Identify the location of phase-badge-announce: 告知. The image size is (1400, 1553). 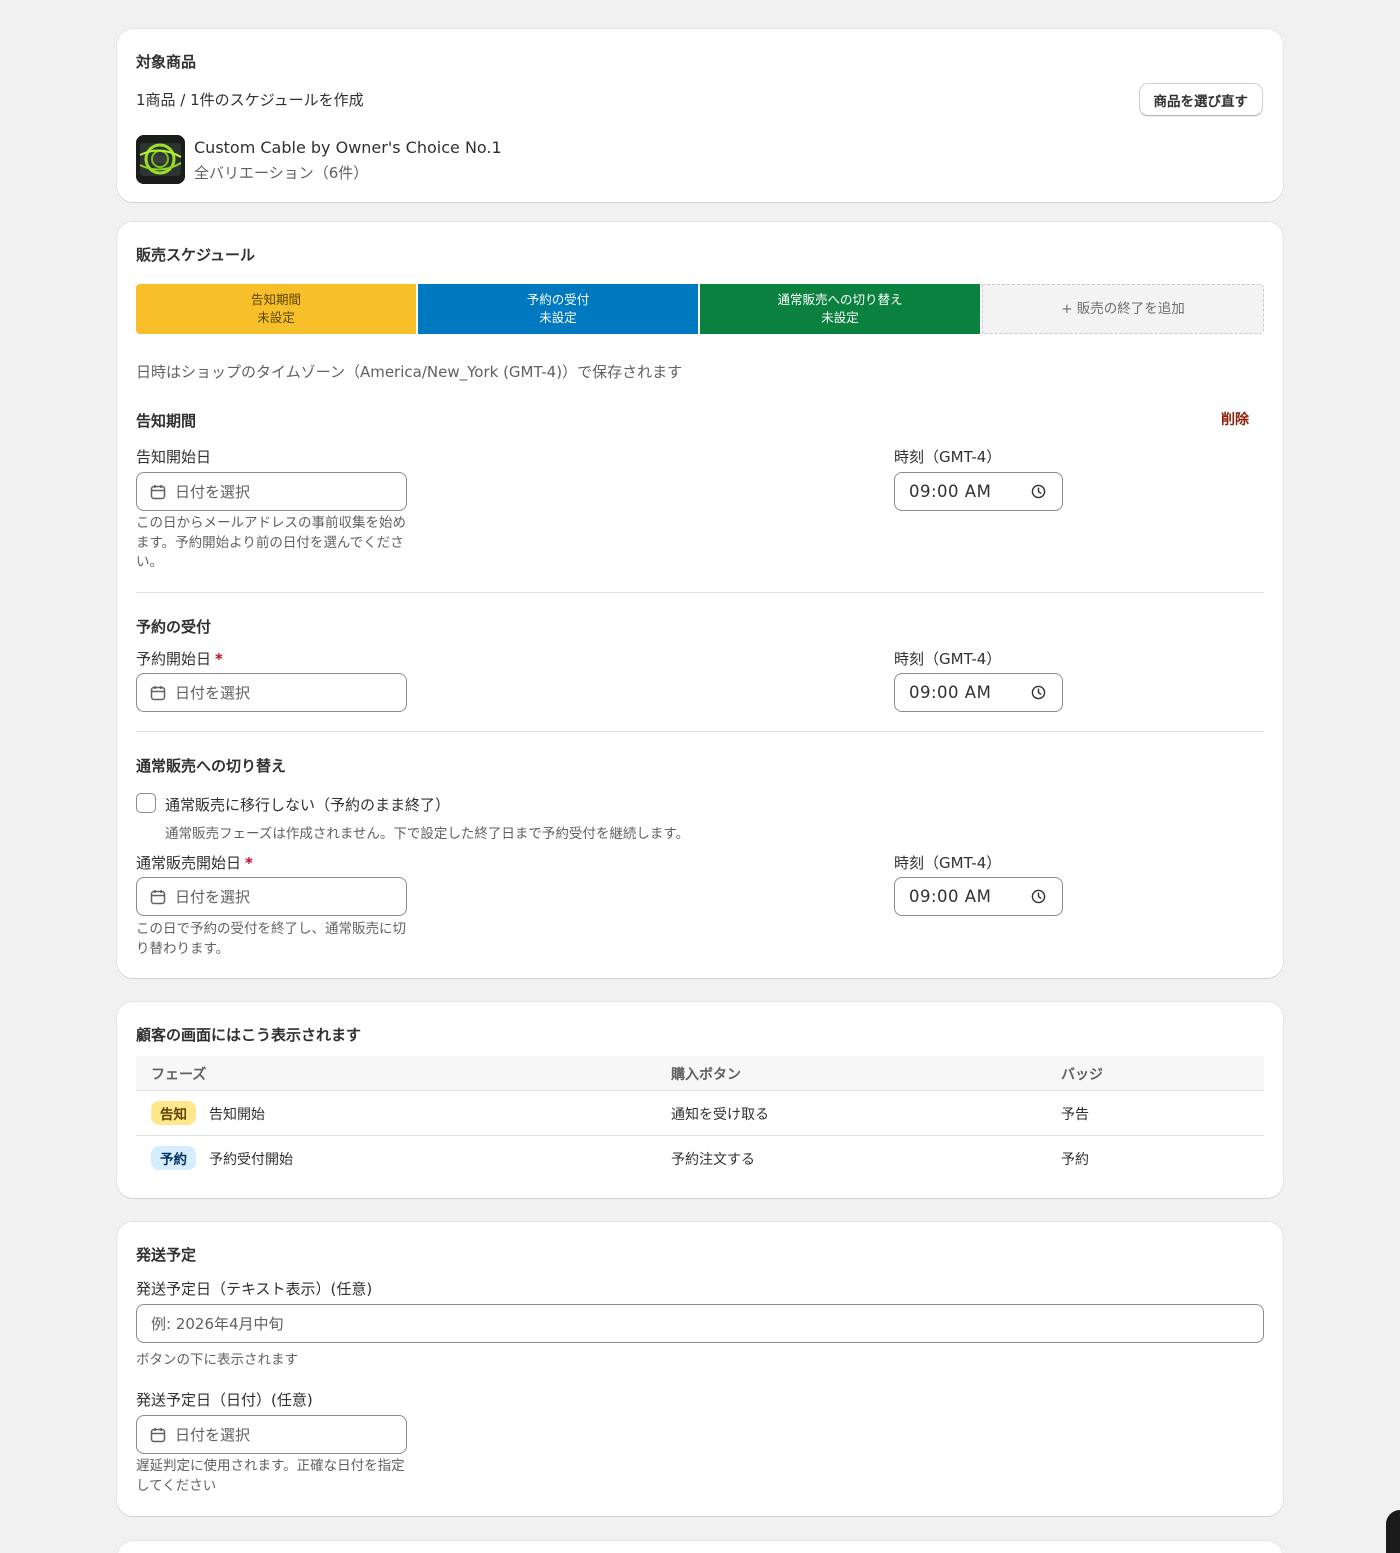
(173, 1113).